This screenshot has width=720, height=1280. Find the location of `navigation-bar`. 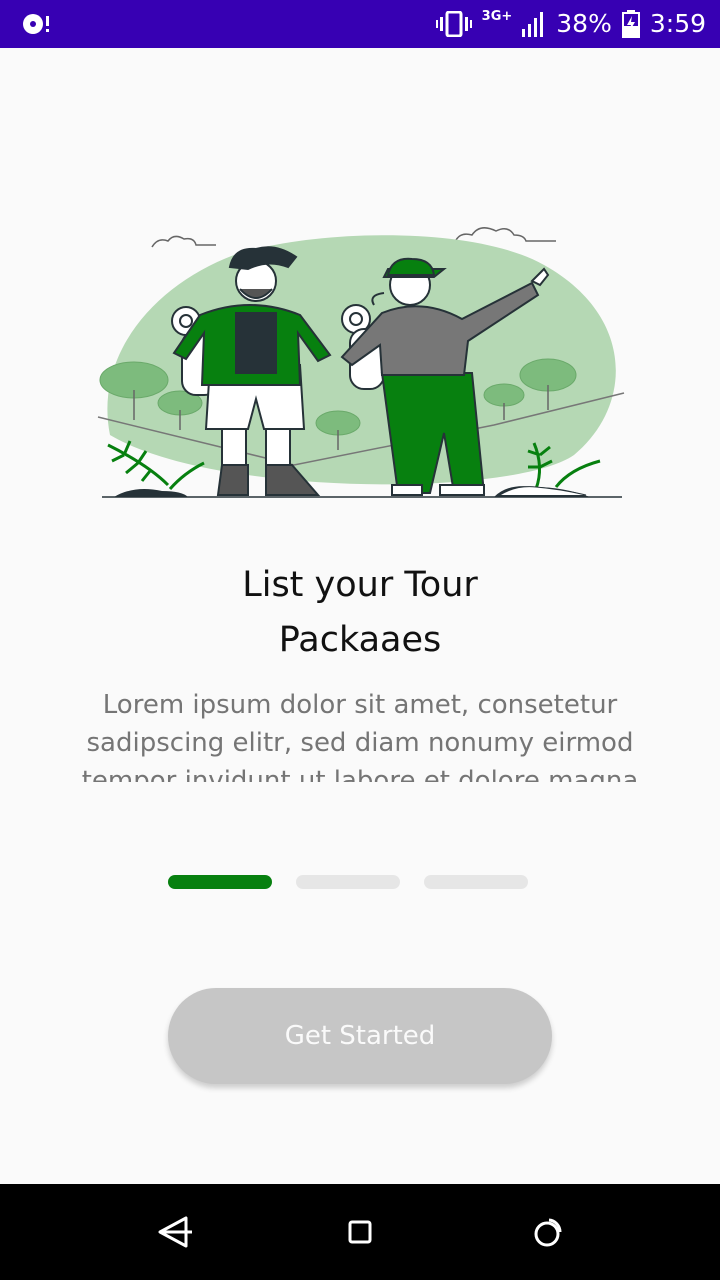

navigation-bar is located at coordinates (360, 1232).